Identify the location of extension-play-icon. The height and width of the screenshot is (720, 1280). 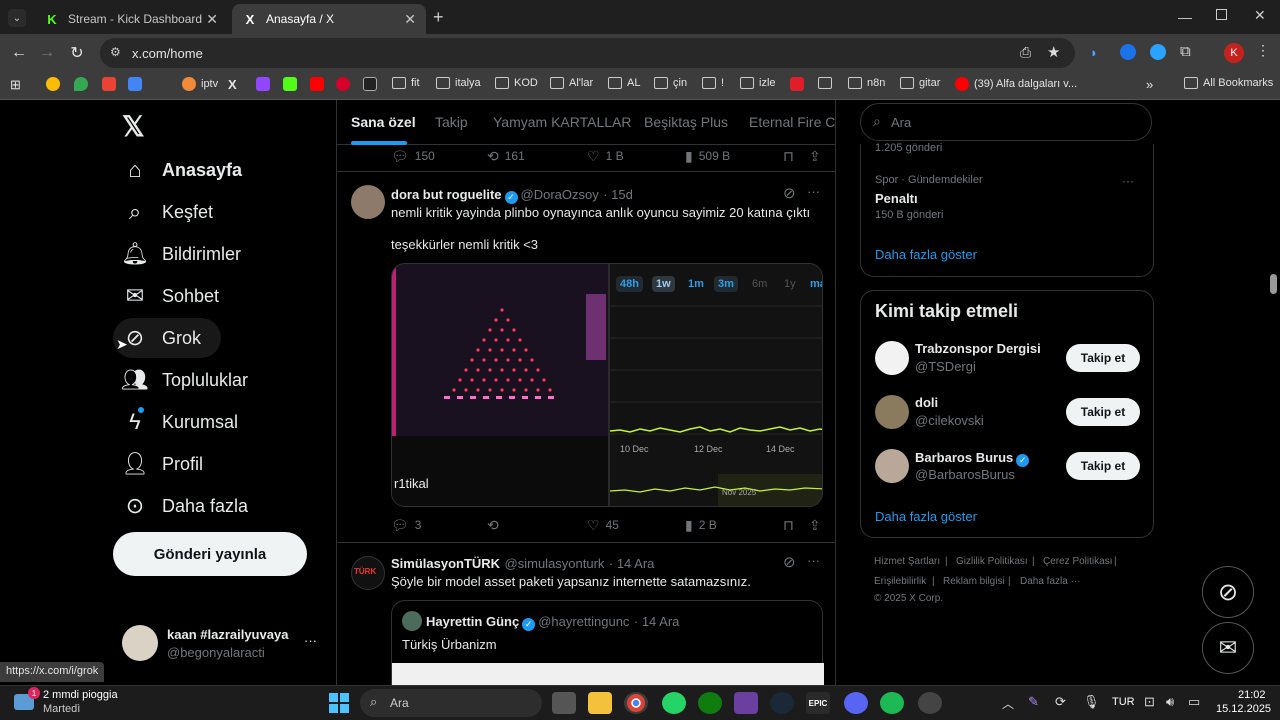
(1158, 52).